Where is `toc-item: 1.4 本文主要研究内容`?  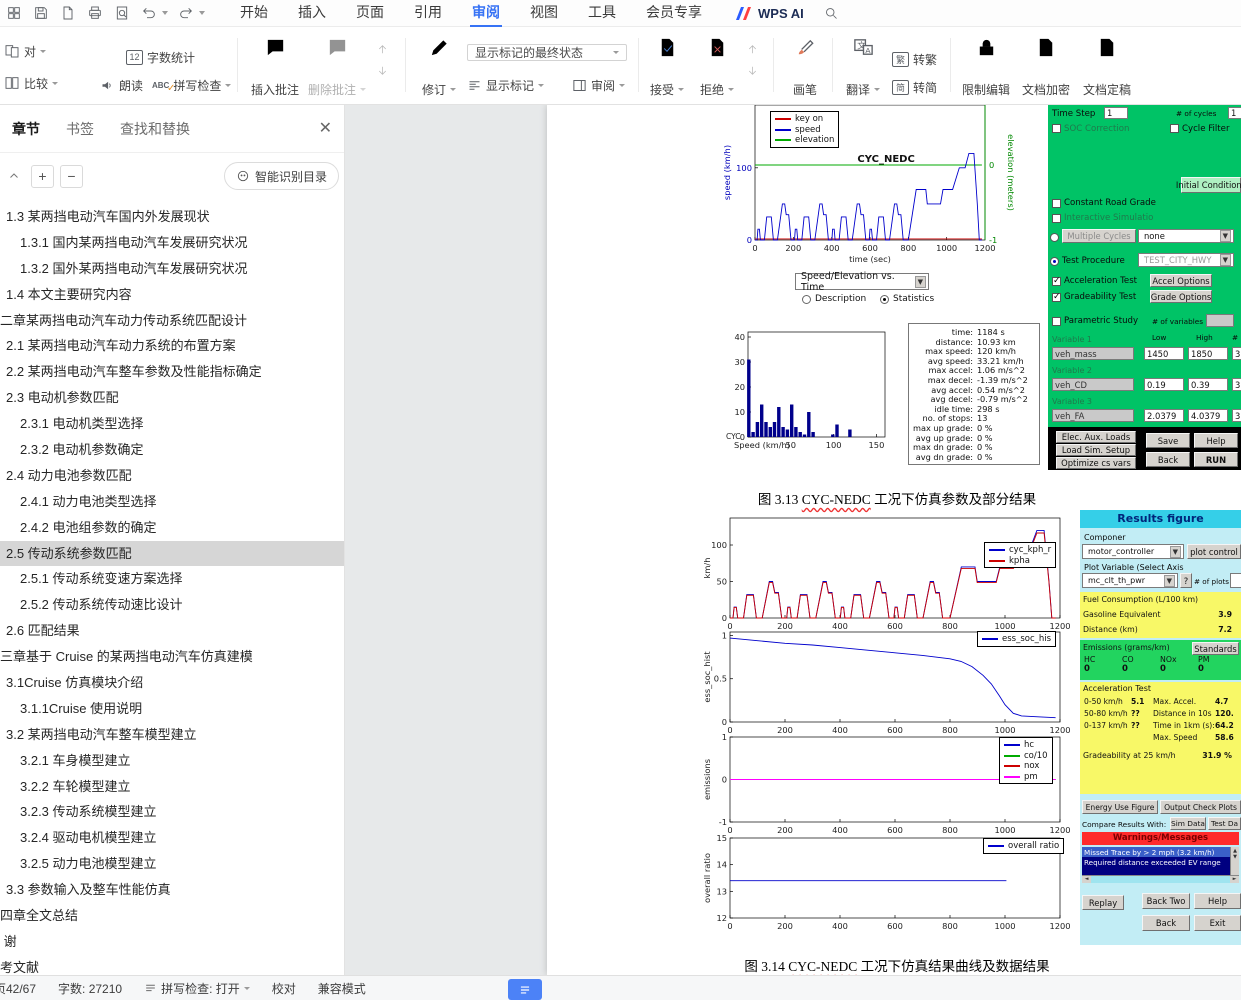 toc-item: 1.4 本文主要研究内容 is located at coordinates (172, 295).